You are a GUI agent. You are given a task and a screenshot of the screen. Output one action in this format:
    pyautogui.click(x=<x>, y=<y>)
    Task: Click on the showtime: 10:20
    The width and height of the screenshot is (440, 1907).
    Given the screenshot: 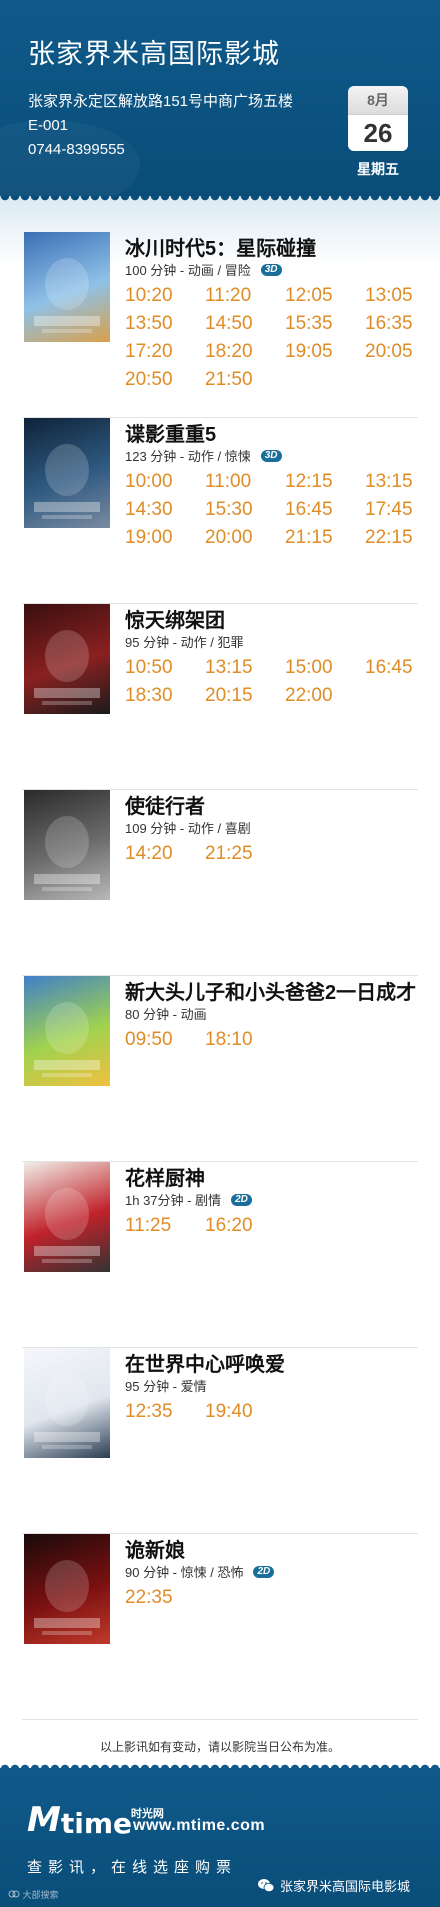 What is the action you would take?
    pyautogui.click(x=165, y=295)
    